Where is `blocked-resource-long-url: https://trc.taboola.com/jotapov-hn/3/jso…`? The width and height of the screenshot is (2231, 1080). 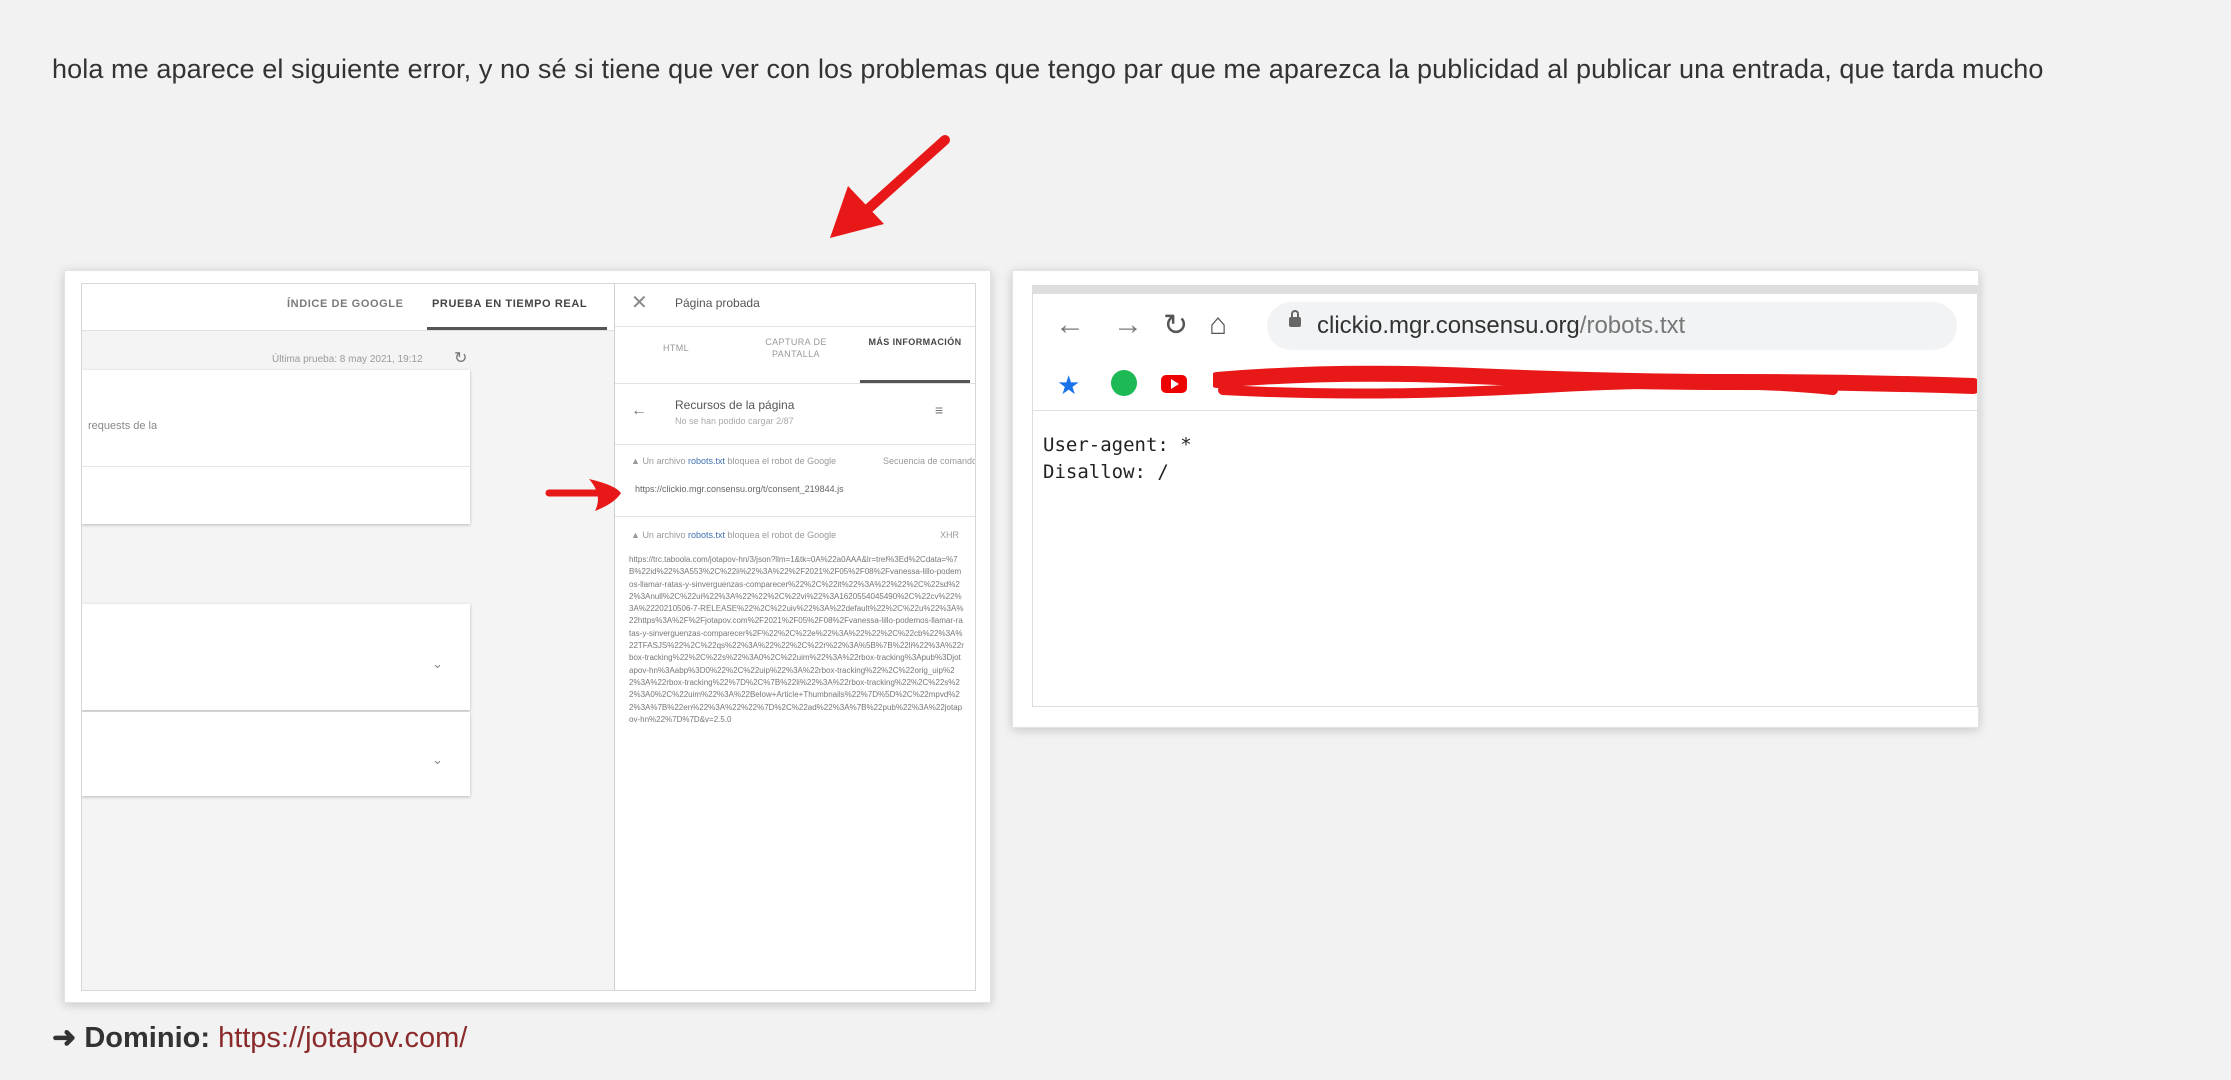 blocked-resource-long-url: https://trc.taboola.com/jotapov-hn/3/jso… is located at coordinates (796, 639).